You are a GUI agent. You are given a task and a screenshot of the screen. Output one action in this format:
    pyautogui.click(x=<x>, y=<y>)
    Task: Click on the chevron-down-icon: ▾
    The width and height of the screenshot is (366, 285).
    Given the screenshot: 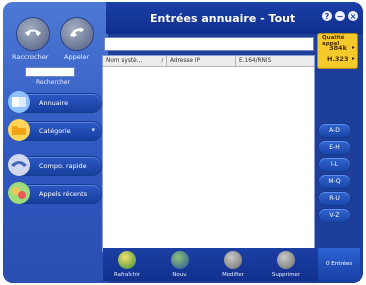 What is the action you would take?
    pyautogui.click(x=93, y=130)
    